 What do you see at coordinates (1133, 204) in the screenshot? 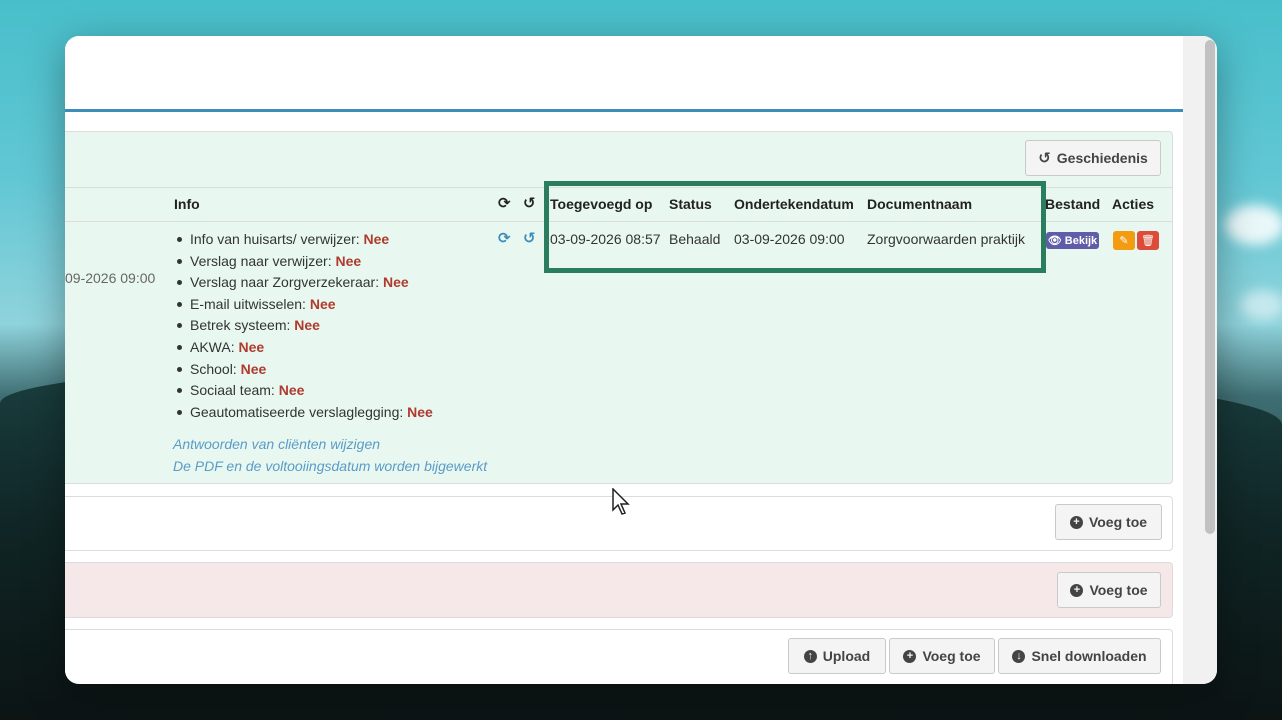
I see `header-actions: Acties` at bounding box center [1133, 204].